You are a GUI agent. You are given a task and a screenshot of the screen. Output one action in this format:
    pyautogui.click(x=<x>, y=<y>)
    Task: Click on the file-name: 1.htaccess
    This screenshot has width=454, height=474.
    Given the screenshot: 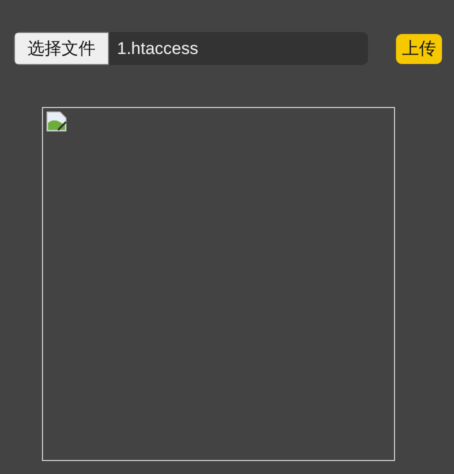 What is the action you would take?
    pyautogui.click(x=157, y=48)
    